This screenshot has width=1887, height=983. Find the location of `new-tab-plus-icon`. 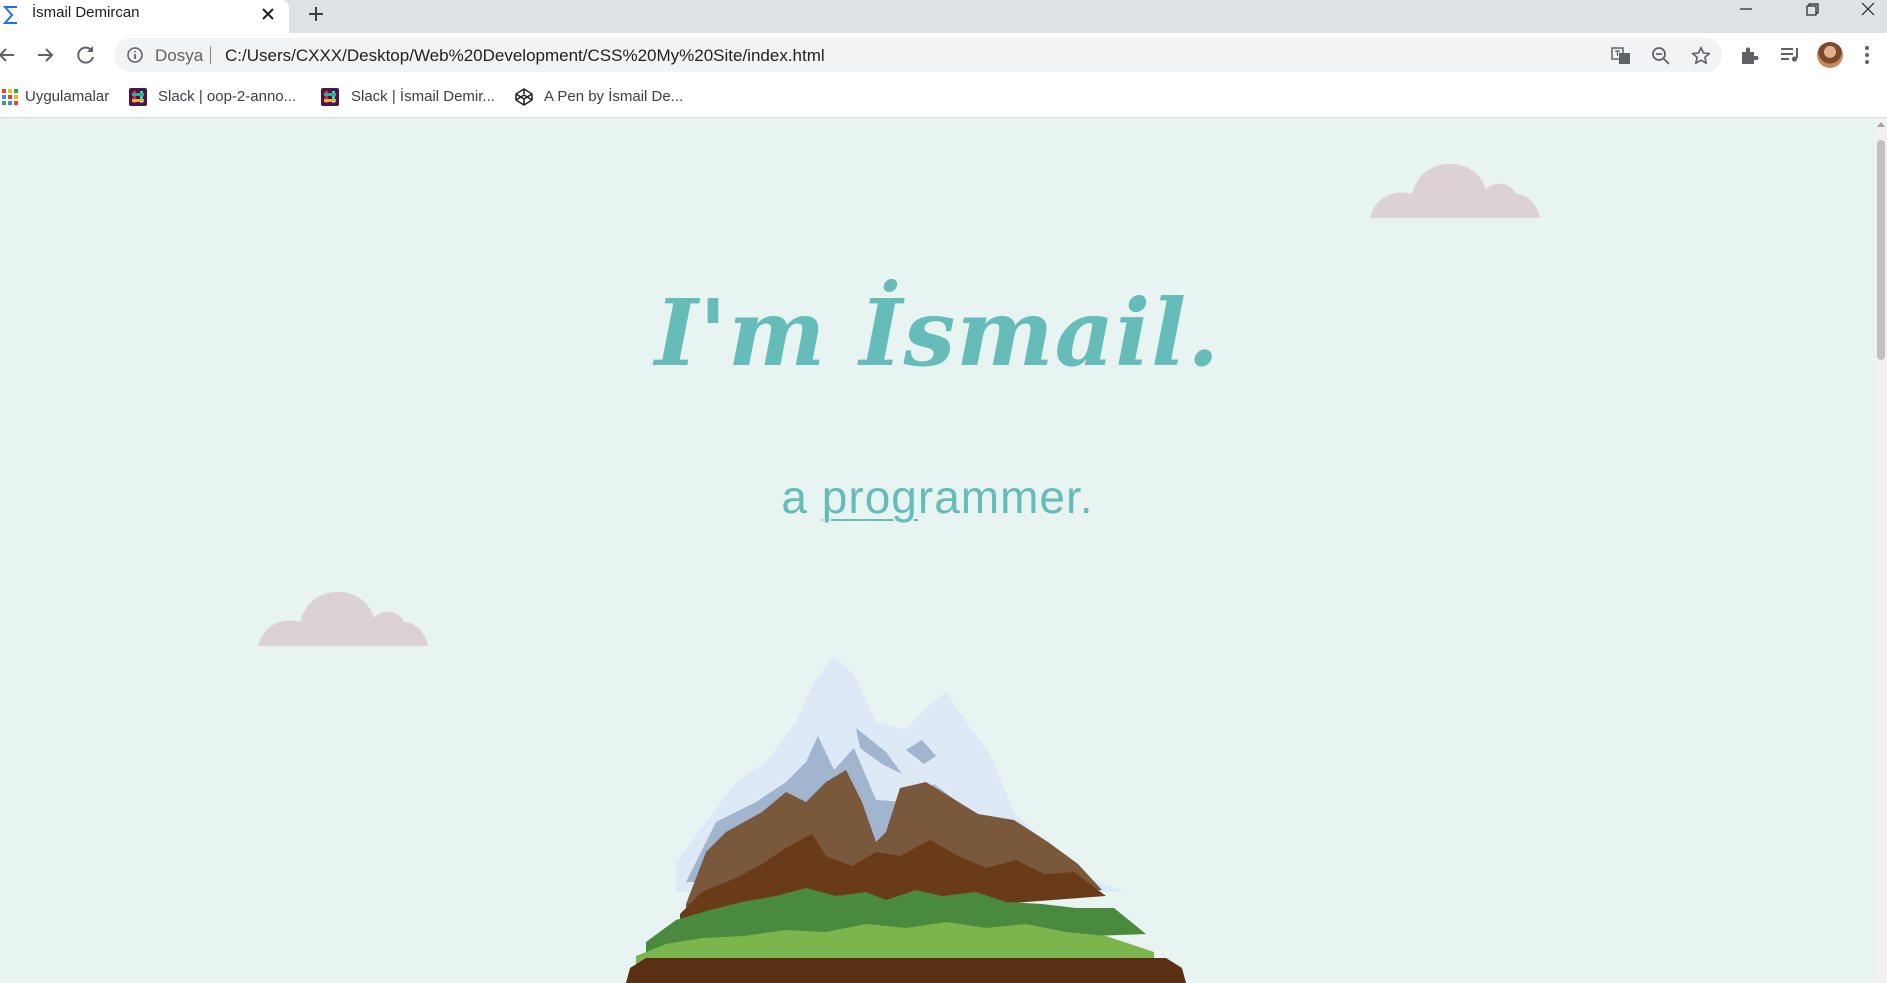

new-tab-plus-icon is located at coordinates (316, 14).